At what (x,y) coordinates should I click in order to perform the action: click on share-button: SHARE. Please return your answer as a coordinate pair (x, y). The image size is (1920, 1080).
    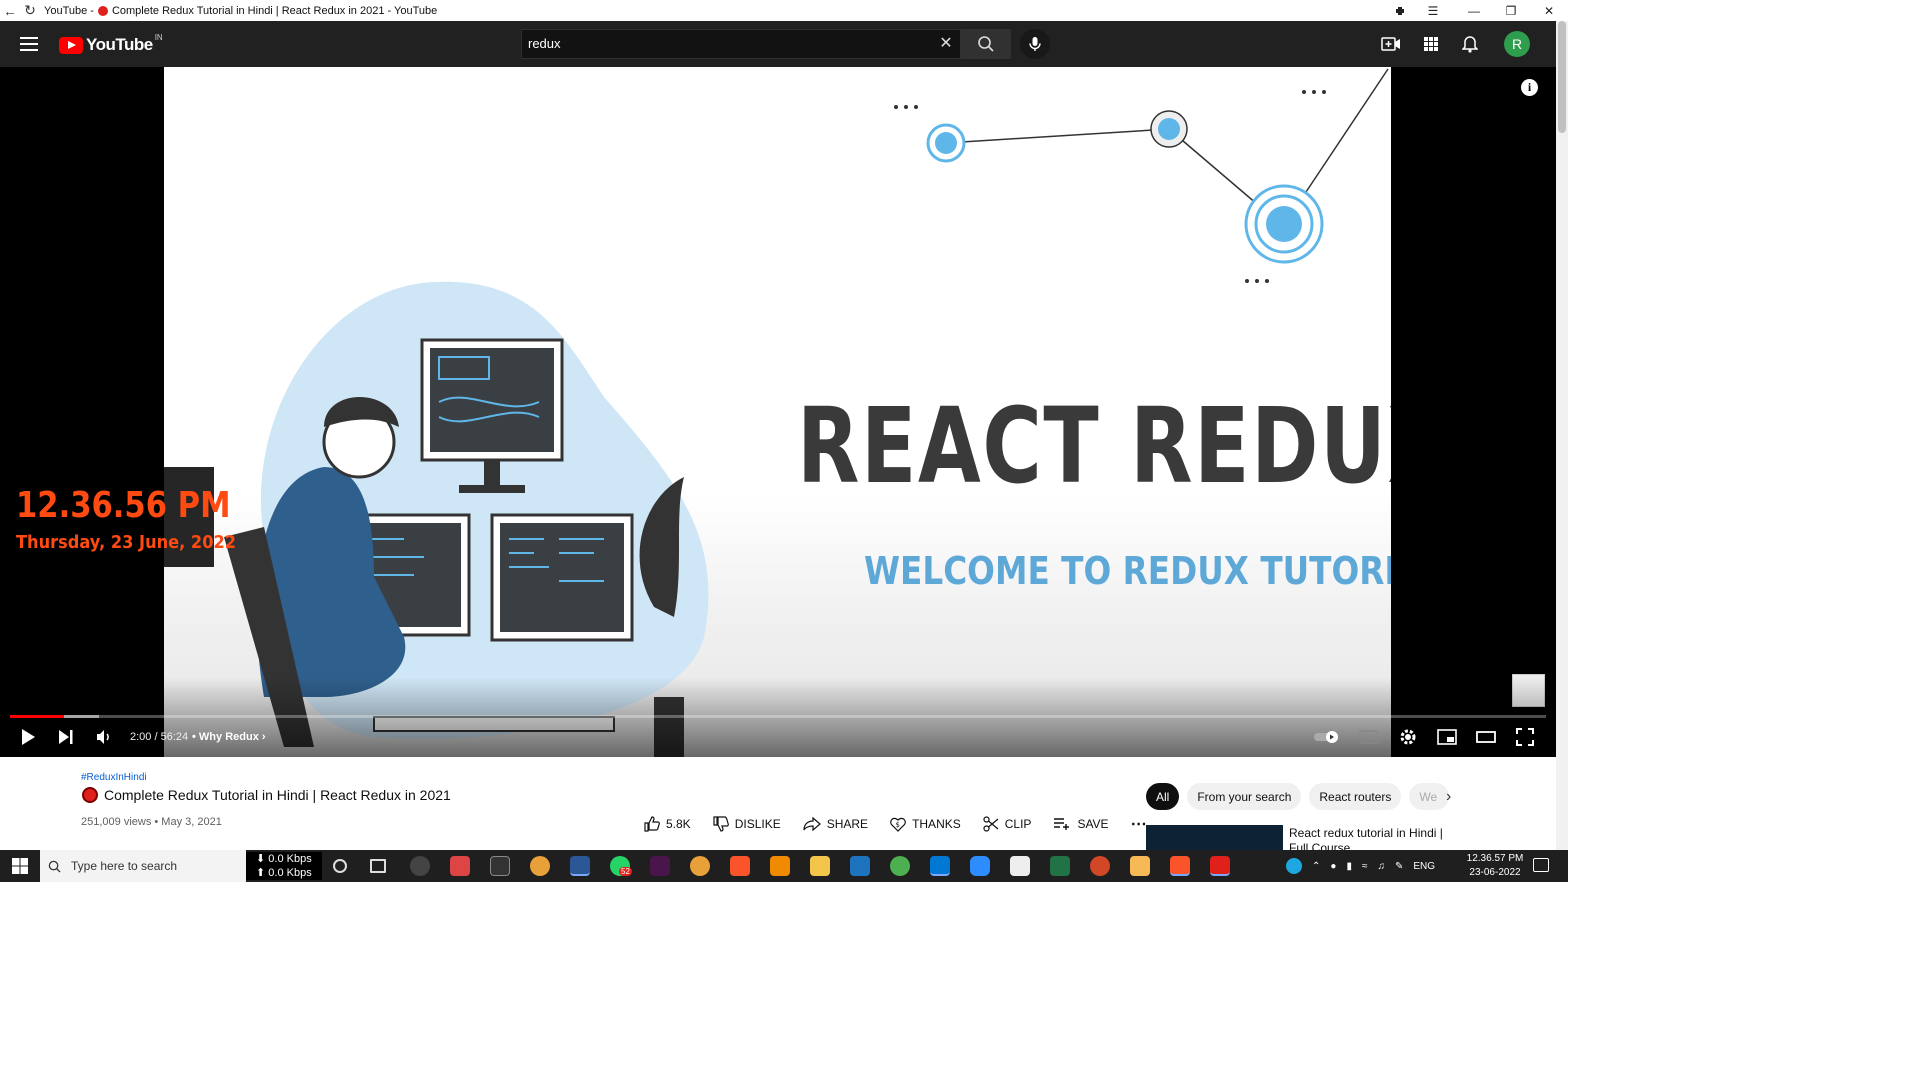
    Looking at the image, I should click on (835, 824).